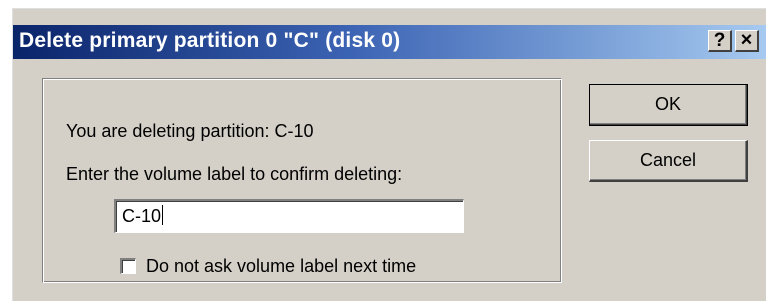 The height and width of the screenshot is (301, 766). What do you see at coordinates (747, 41) in the screenshot?
I see `close-button: ×` at bounding box center [747, 41].